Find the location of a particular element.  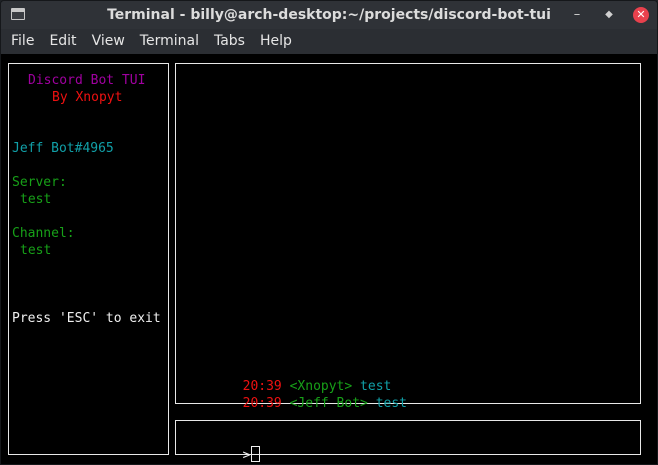

channel-label: Channel: is located at coordinates (43, 233).